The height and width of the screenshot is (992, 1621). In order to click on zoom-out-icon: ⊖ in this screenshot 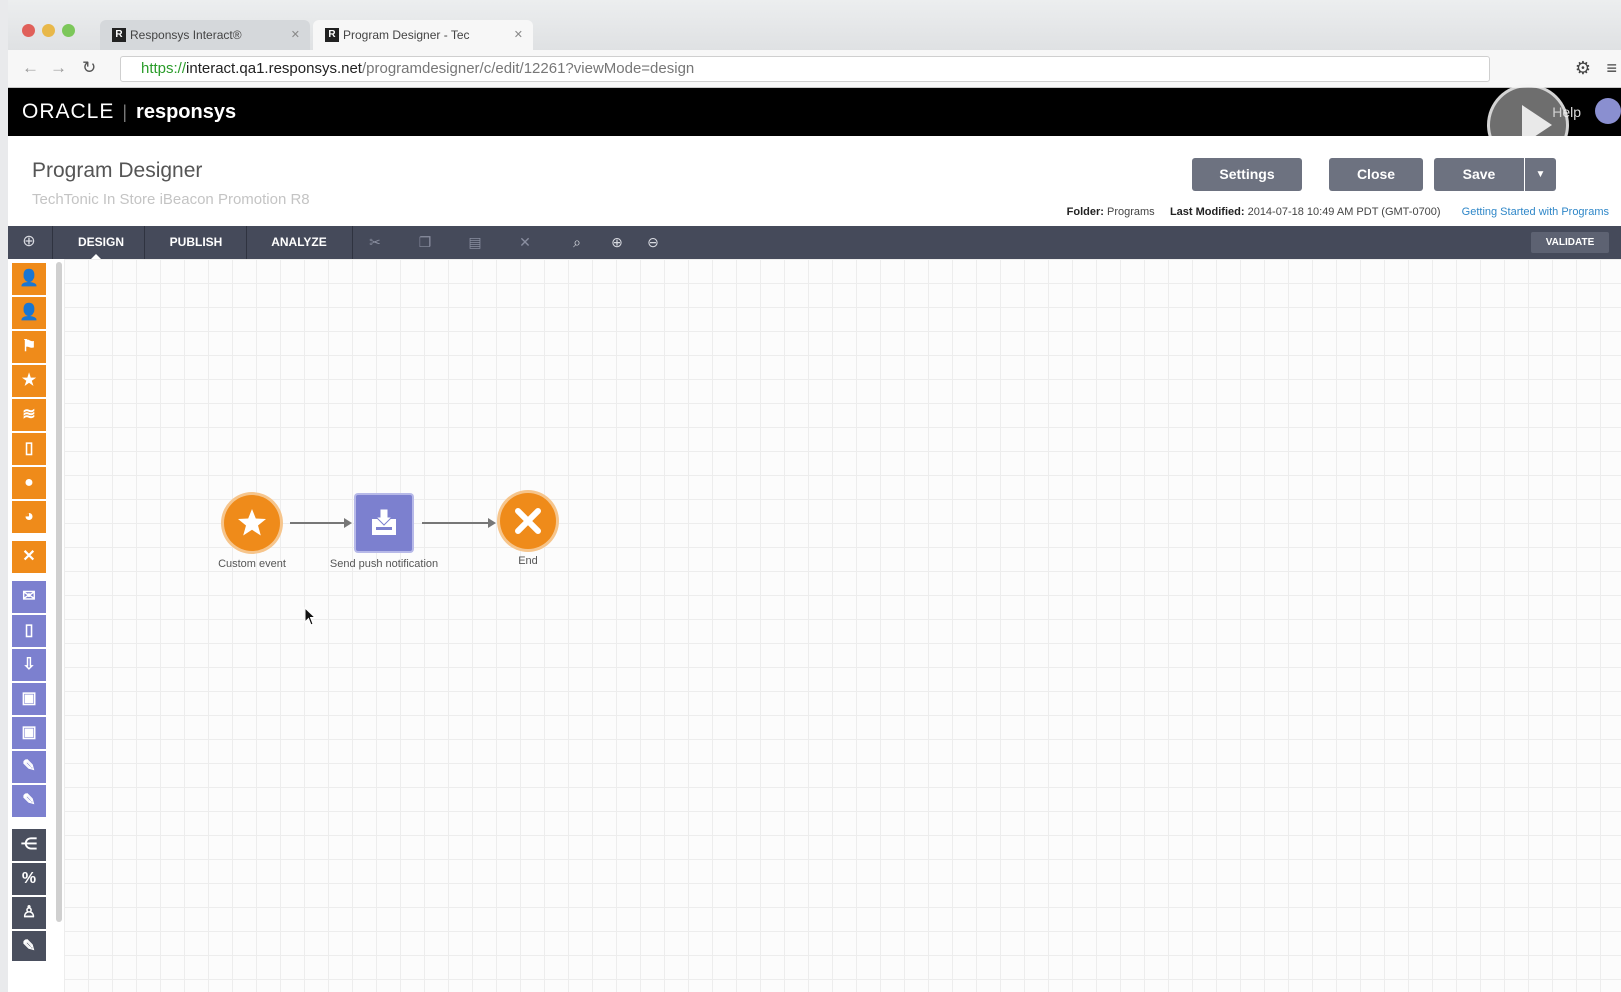, I will do `click(653, 242)`.